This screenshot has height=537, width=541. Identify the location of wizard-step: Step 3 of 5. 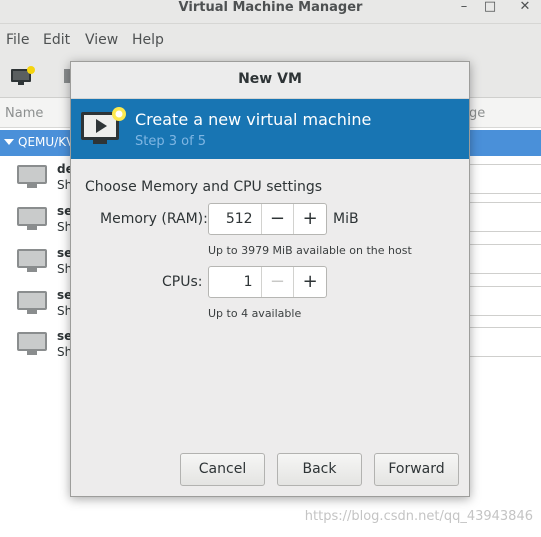
(171, 141).